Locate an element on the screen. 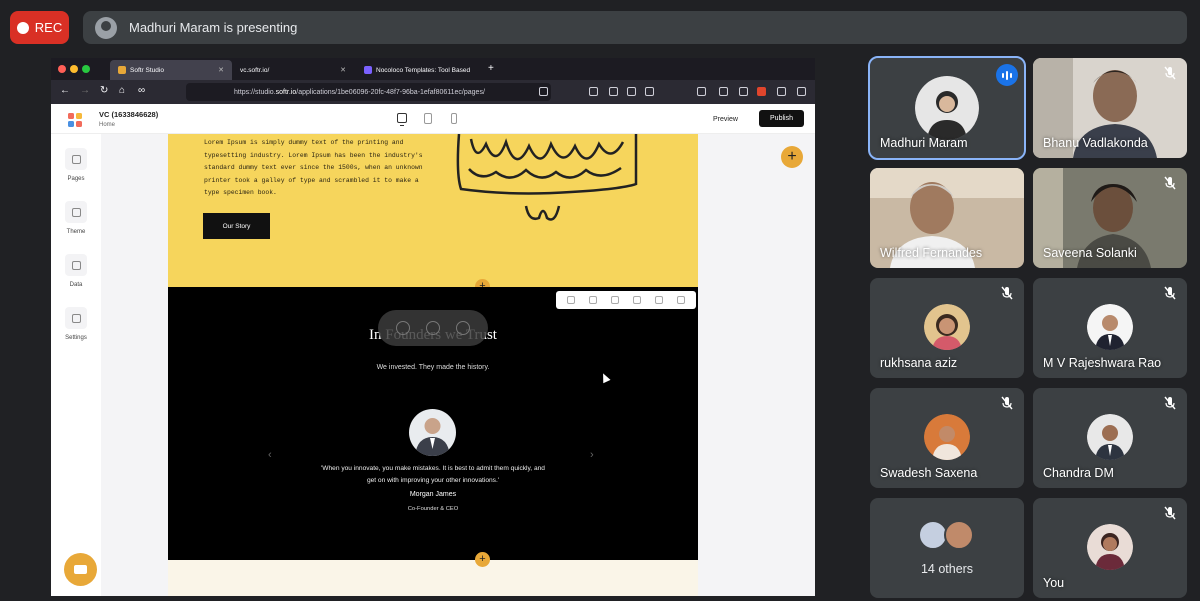 This screenshot has height=601, width=1200. preview-button: Preview is located at coordinates (725, 119).